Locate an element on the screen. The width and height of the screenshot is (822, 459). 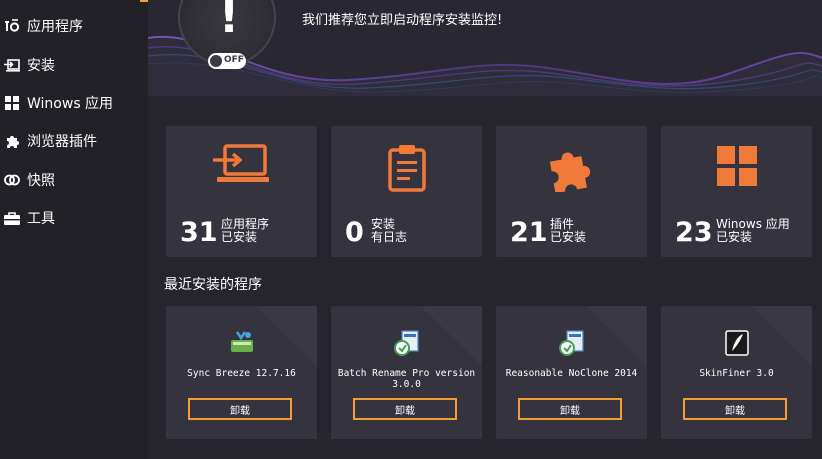
stat-card-windows-apps: 23 Winows 应用 已安装 is located at coordinates (736, 191).